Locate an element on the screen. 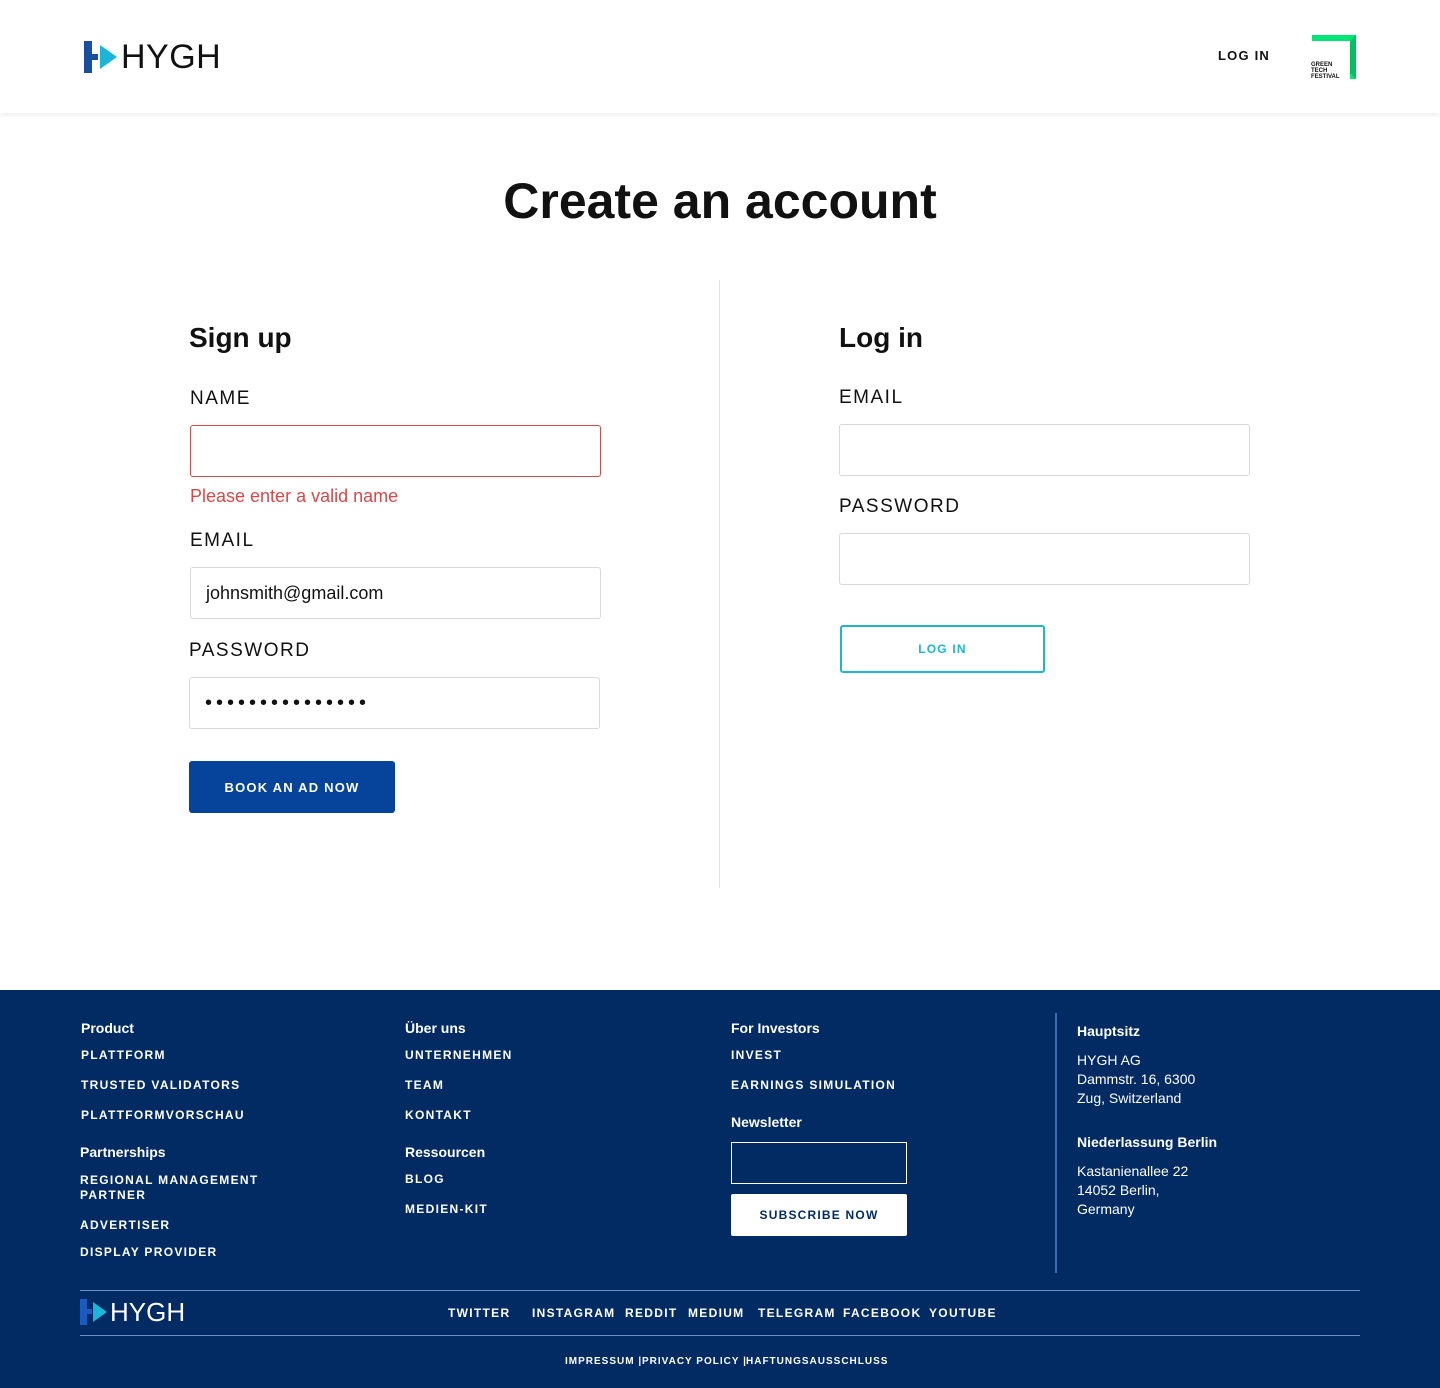  footer-link-plattformvorschau: PLATTFORMVORSCHAU is located at coordinates (163, 1115).